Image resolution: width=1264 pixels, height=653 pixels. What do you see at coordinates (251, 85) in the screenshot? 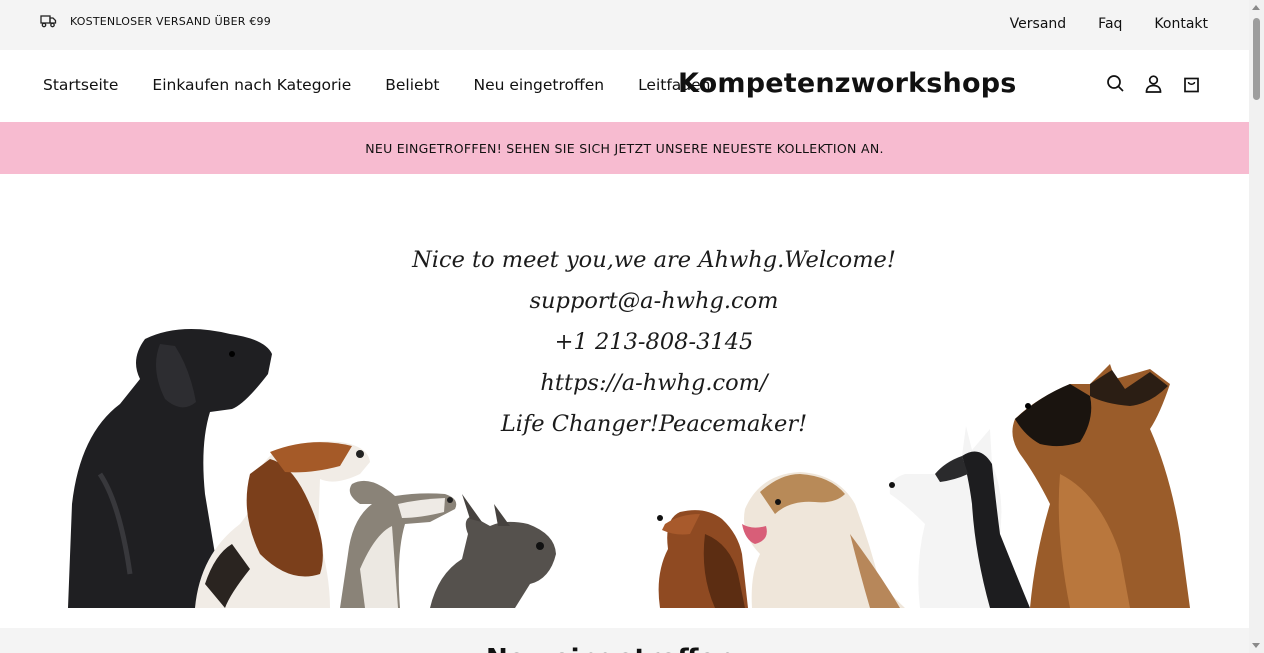
I see `nav-einkaufen-nach-kategorie: Einkaufen nach Kategorie` at bounding box center [251, 85].